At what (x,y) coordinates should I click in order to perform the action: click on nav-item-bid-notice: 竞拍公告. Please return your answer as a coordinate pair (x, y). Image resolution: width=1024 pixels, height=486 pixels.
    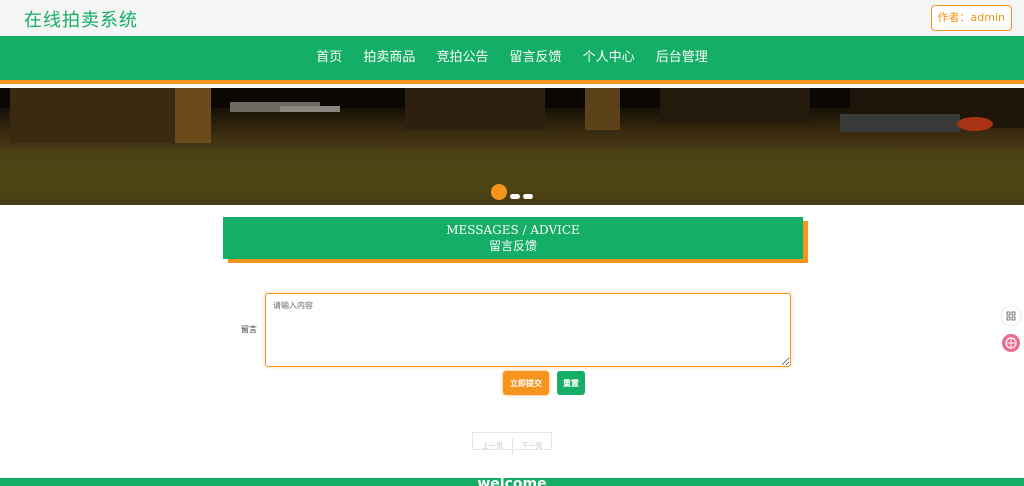
    Looking at the image, I should click on (462, 58).